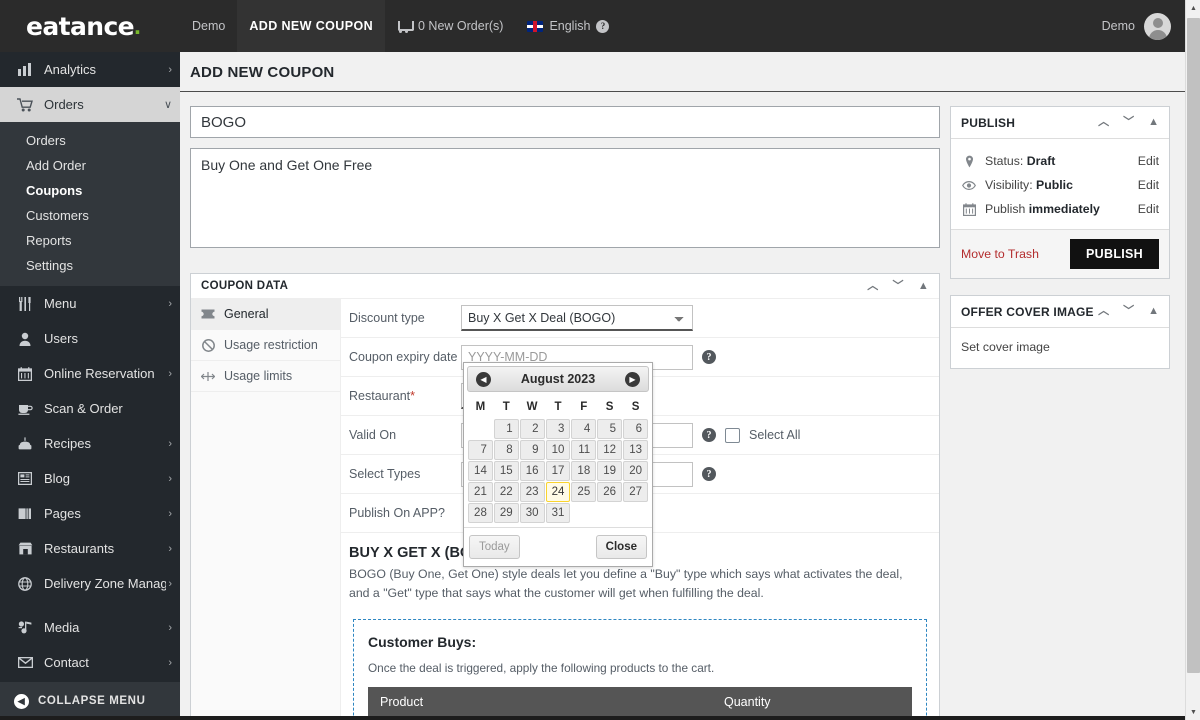 The height and width of the screenshot is (720, 1200). What do you see at coordinates (480, 492) in the screenshot?
I see `date-cell-21: 21` at bounding box center [480, 492].